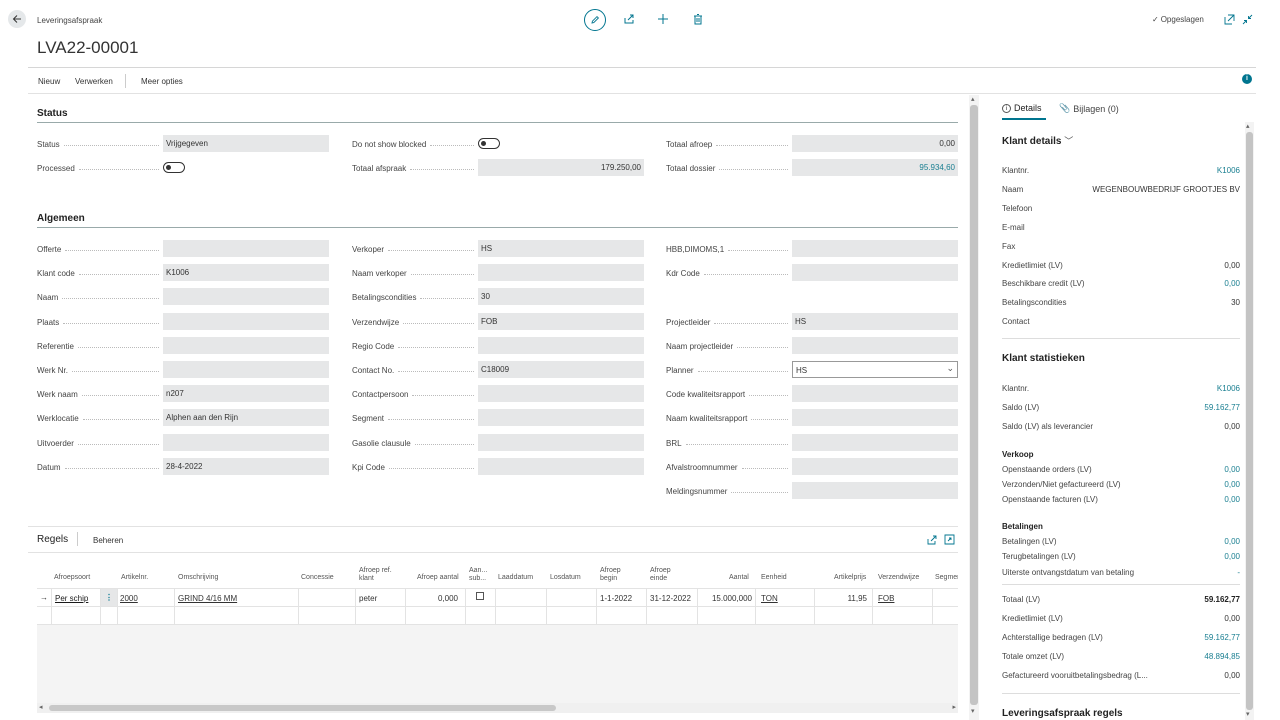 This screenshot has height=720, width=1280. What do you see at coordinates (489, 143) in the screenshot?
I see `dnsb-toggle` at bounding box center [489, 143].